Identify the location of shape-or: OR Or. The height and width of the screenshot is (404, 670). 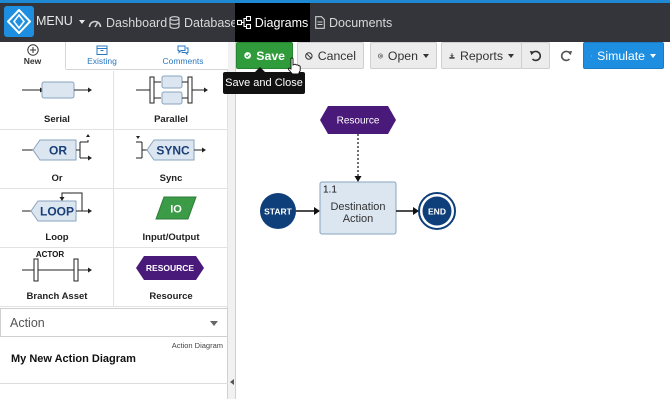
(57, 159).